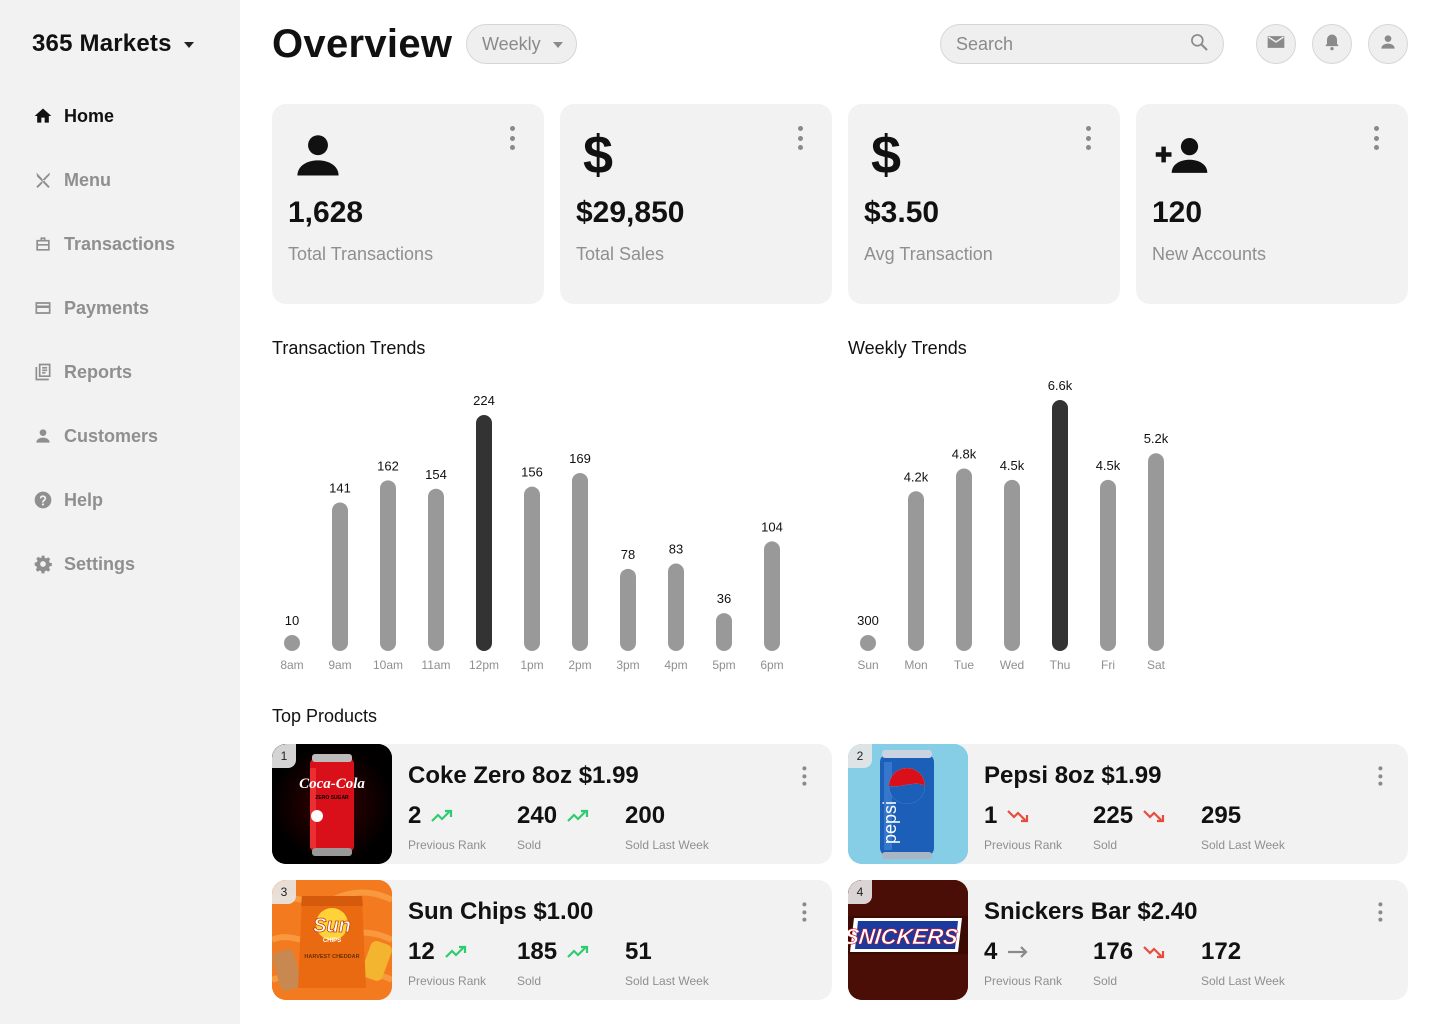  I want to click on search-input, so click(1072, 44).